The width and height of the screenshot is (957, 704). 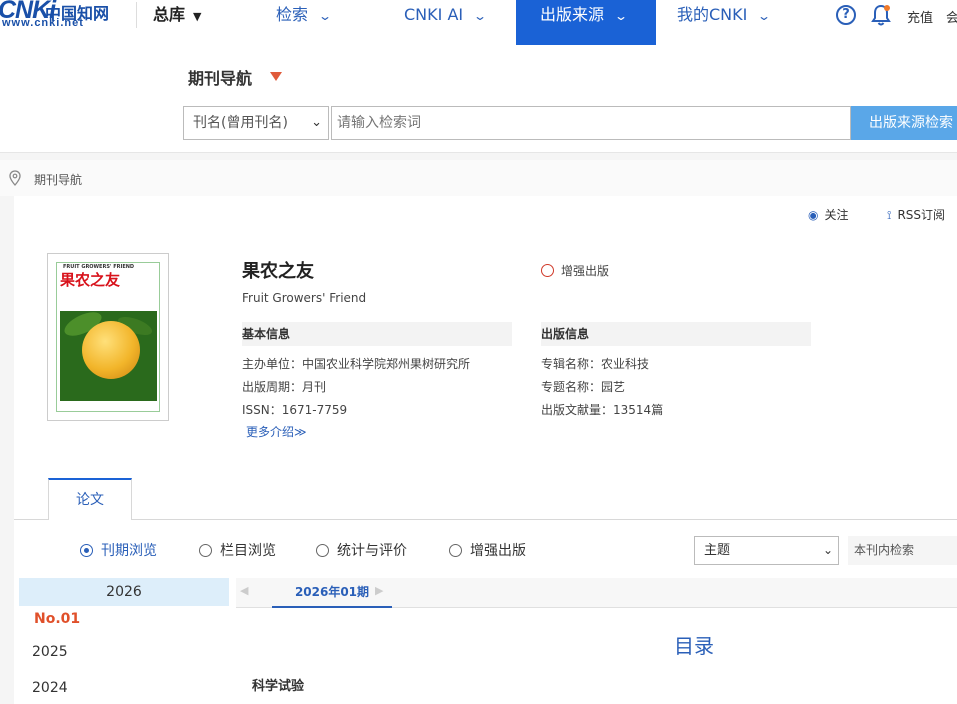 I want to click on caret-down-icon: ▼, so click(x=197, y=16).